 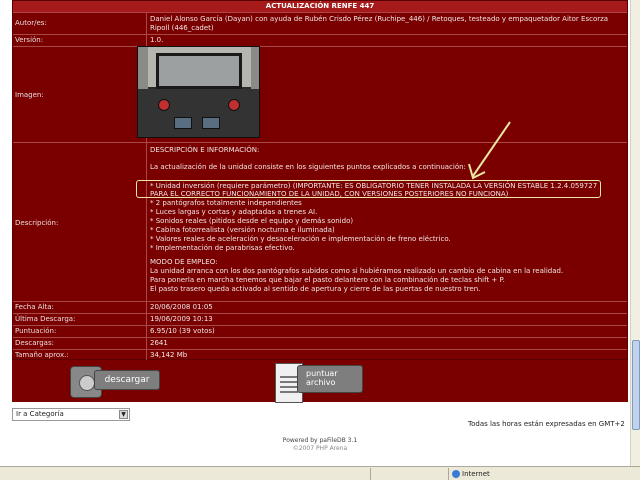 I want to click on tamano-label: Tamaño aprox.:, so click(x=42, y=355).